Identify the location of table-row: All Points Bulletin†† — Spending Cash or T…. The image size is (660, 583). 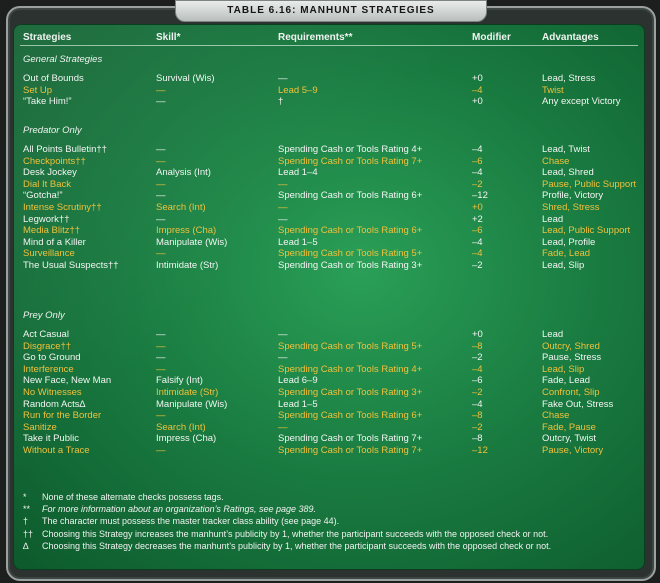
(329, 150).